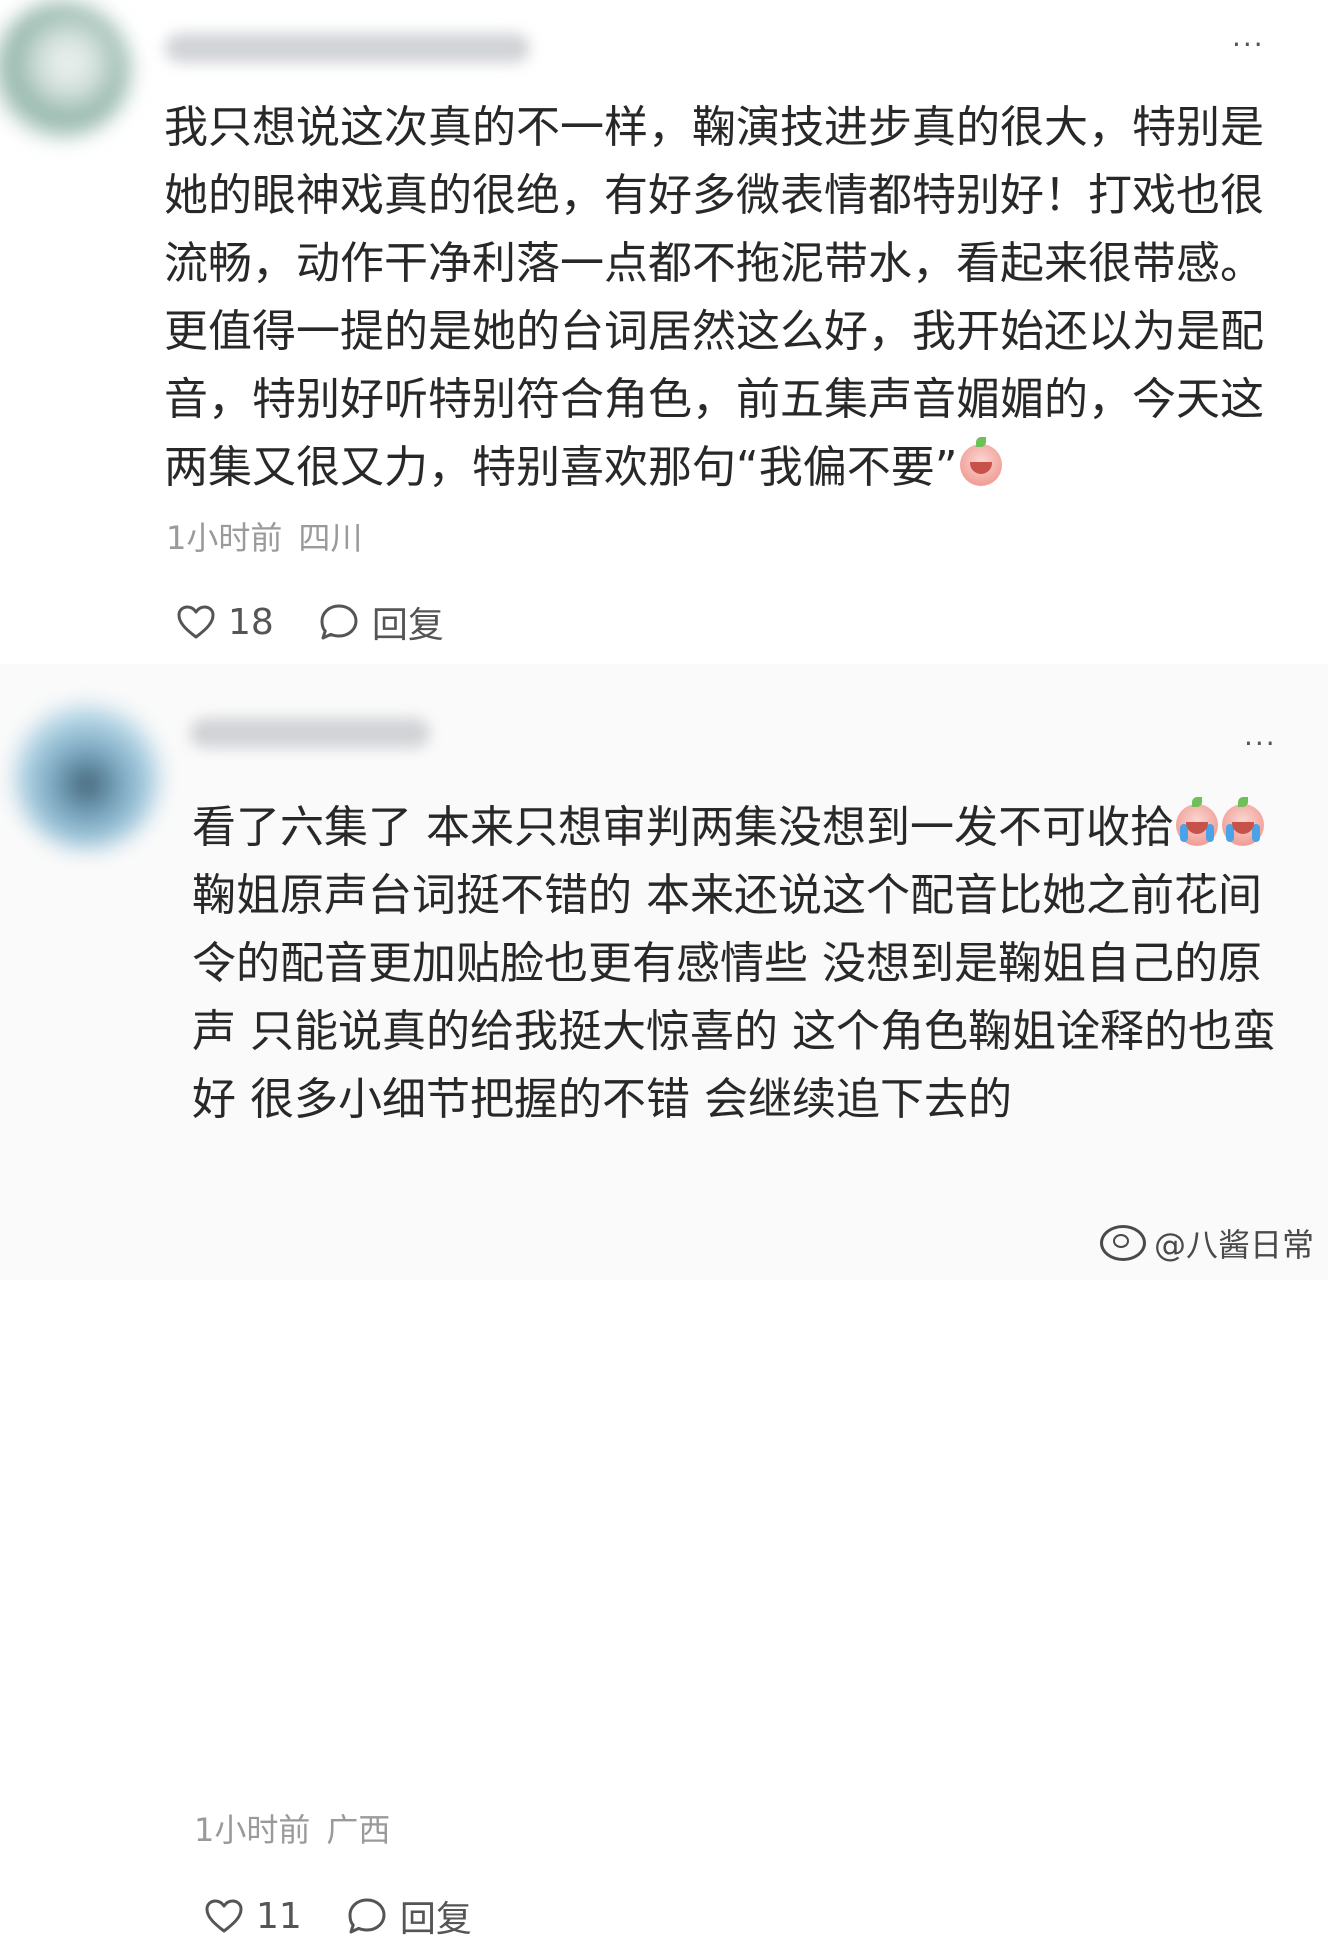  Describe the element at coordinates (330, 538) in the screenshot. I see `comment-location: 四川` at that location.